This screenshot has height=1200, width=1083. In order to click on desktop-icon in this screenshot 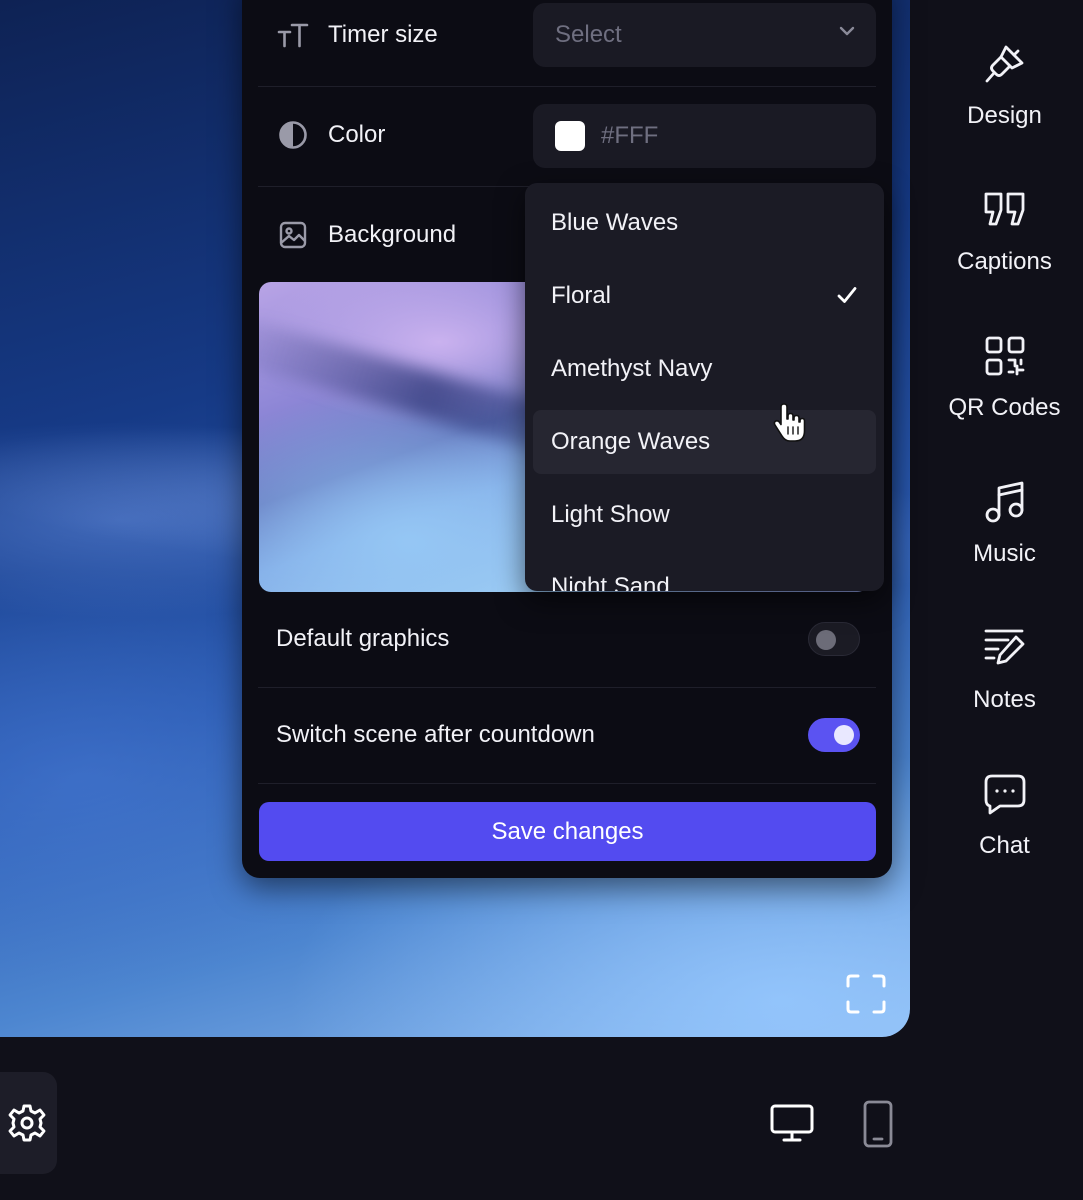, I will do `click(792, 1123)`.